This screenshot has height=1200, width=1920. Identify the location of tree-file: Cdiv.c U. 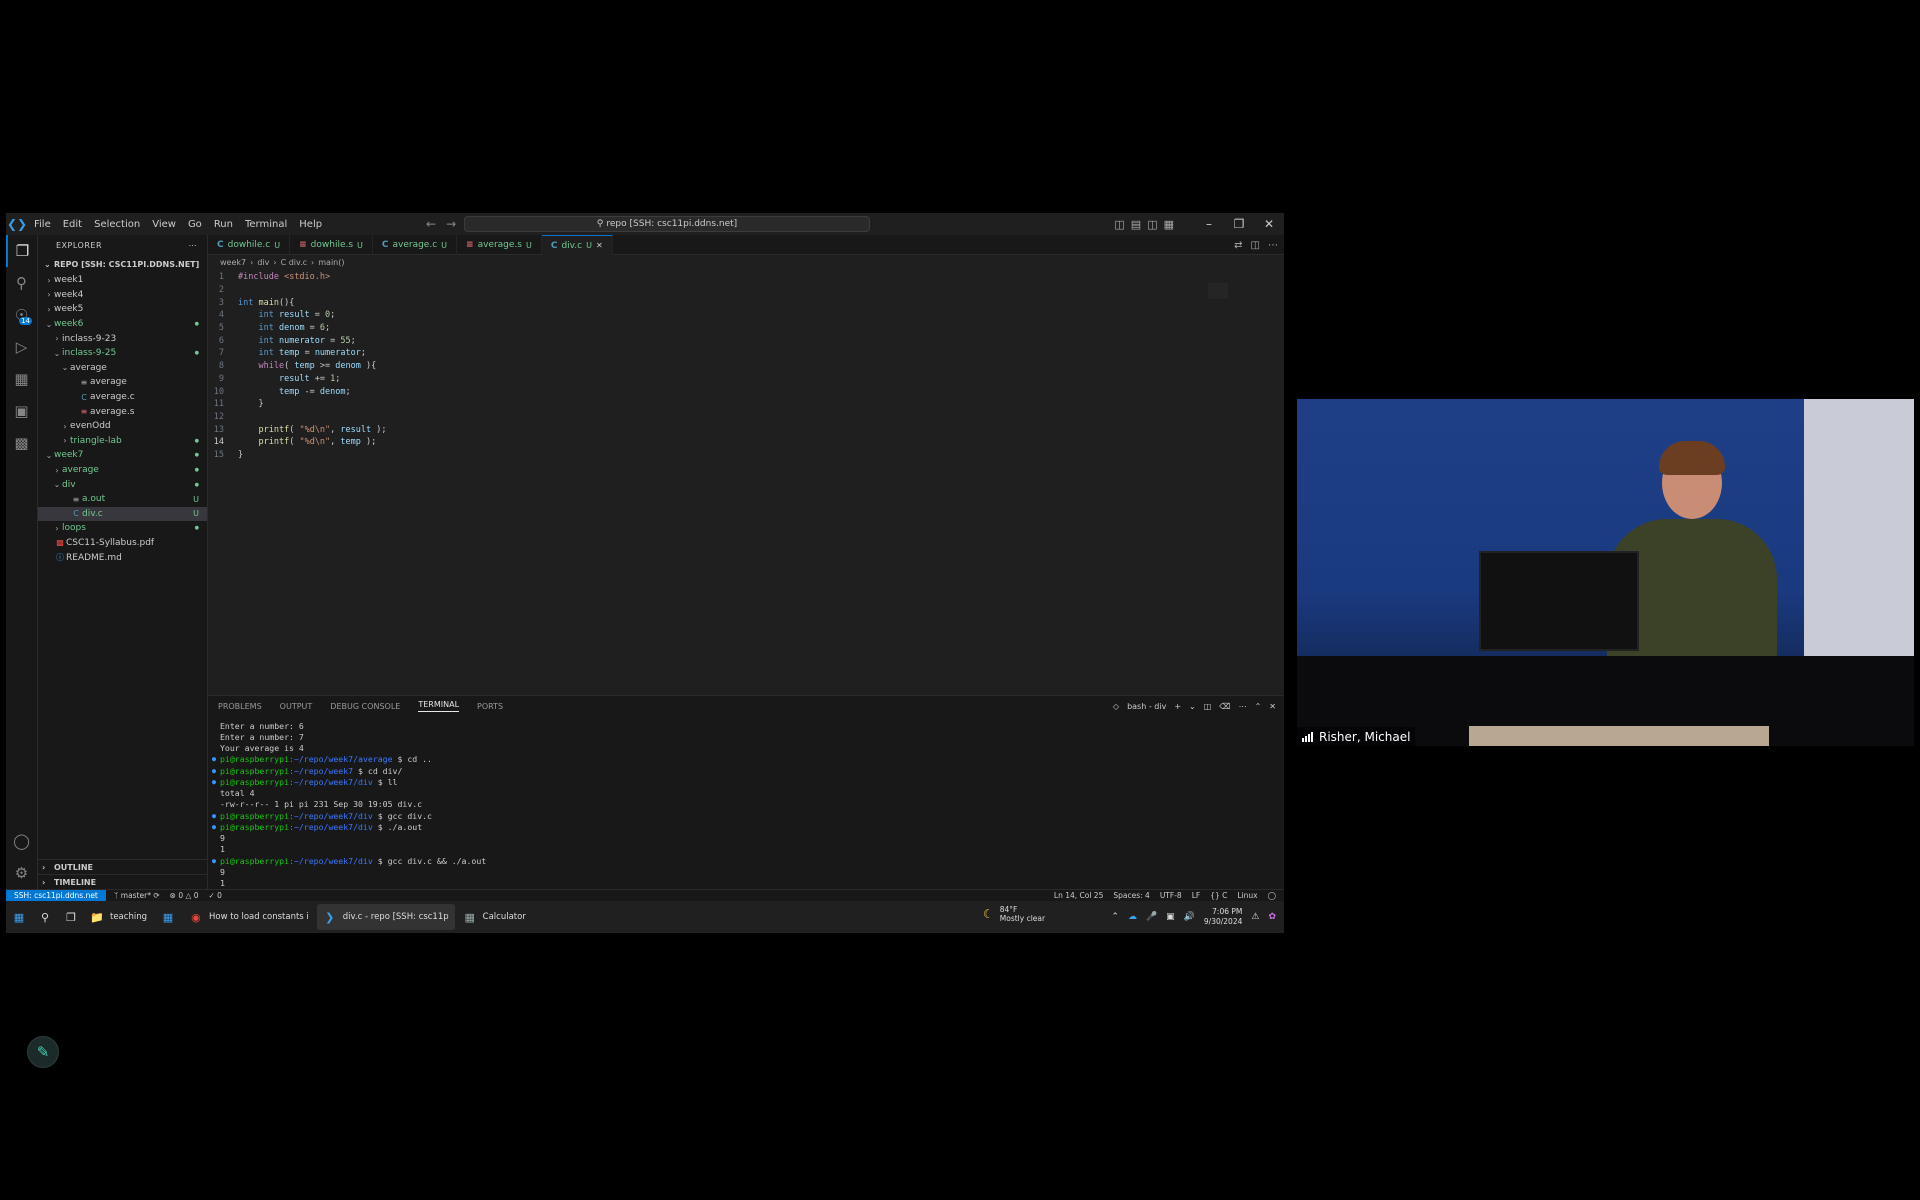
(122, 514).